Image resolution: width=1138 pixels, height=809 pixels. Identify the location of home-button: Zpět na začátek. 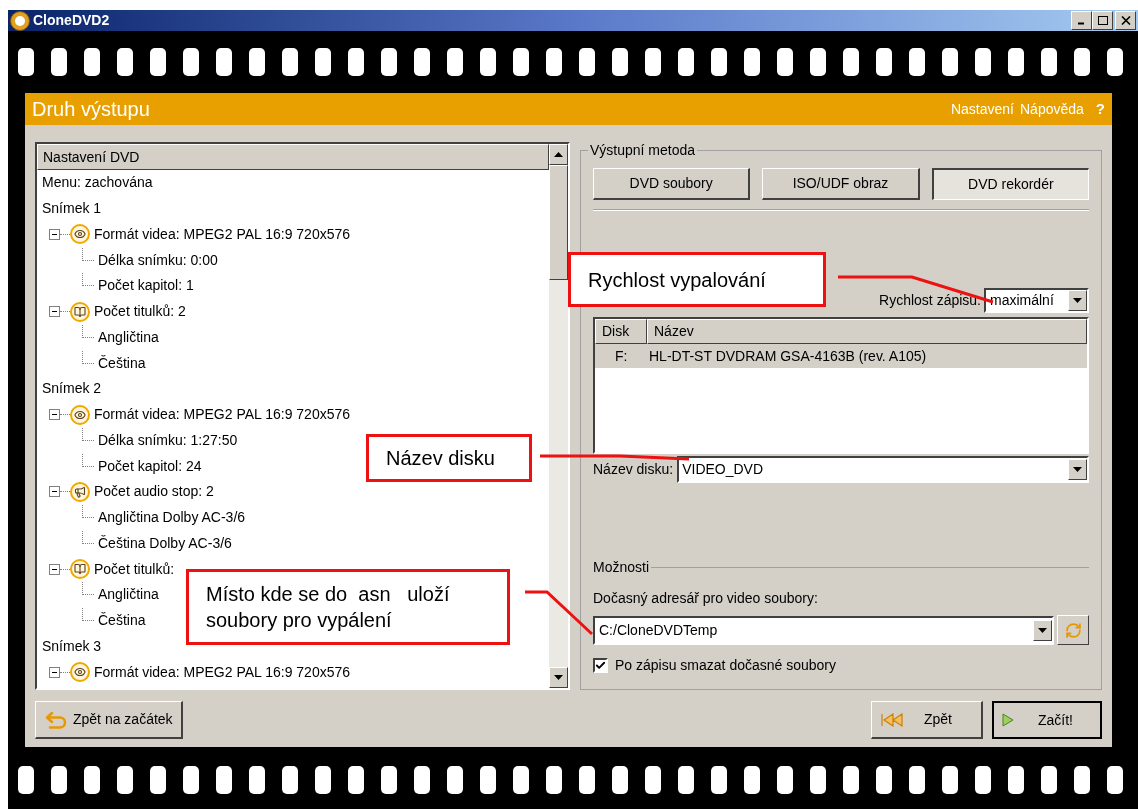
(109, 720).